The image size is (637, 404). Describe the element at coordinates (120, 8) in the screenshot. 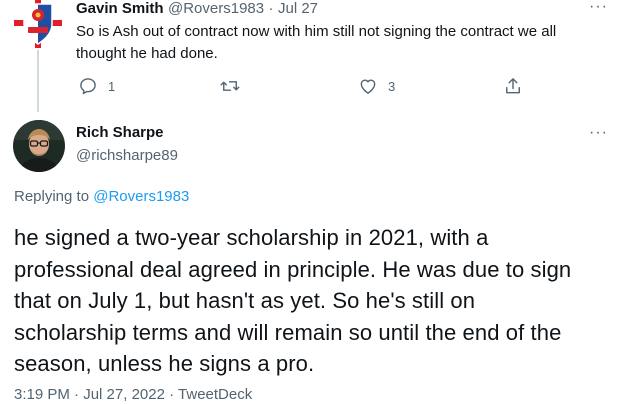

I see `author-name: Gavin Smith` at that location.